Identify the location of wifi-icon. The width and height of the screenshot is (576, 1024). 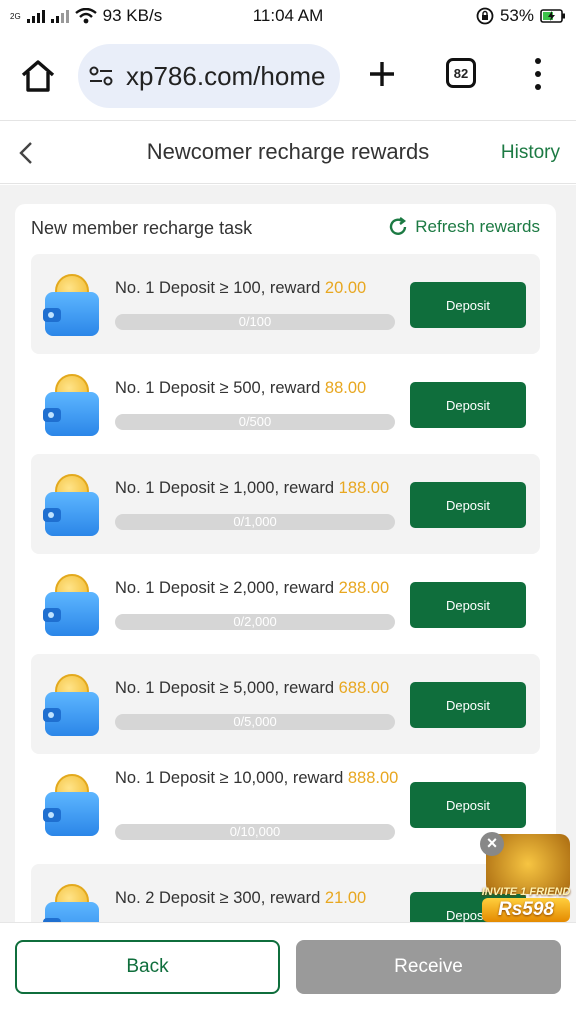
(85, 16).